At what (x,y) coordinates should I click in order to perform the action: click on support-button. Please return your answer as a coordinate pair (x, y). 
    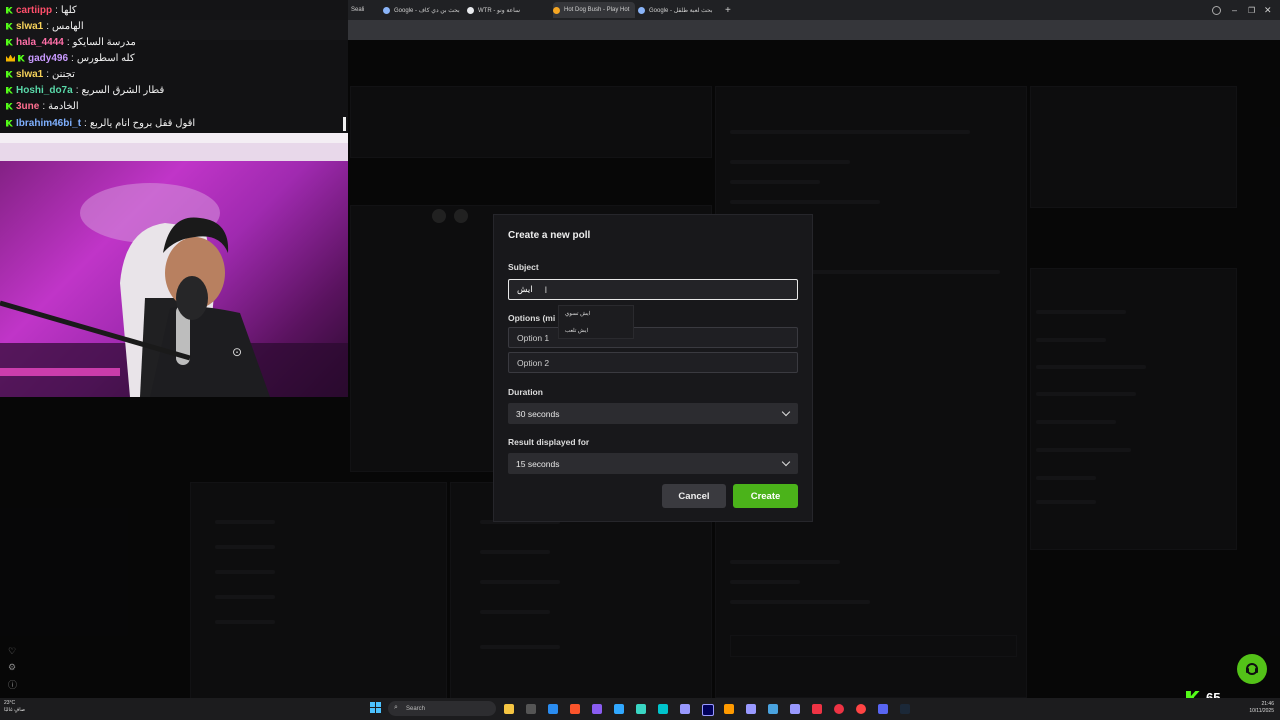
    Looking at the image, I should click on (1252, 669).